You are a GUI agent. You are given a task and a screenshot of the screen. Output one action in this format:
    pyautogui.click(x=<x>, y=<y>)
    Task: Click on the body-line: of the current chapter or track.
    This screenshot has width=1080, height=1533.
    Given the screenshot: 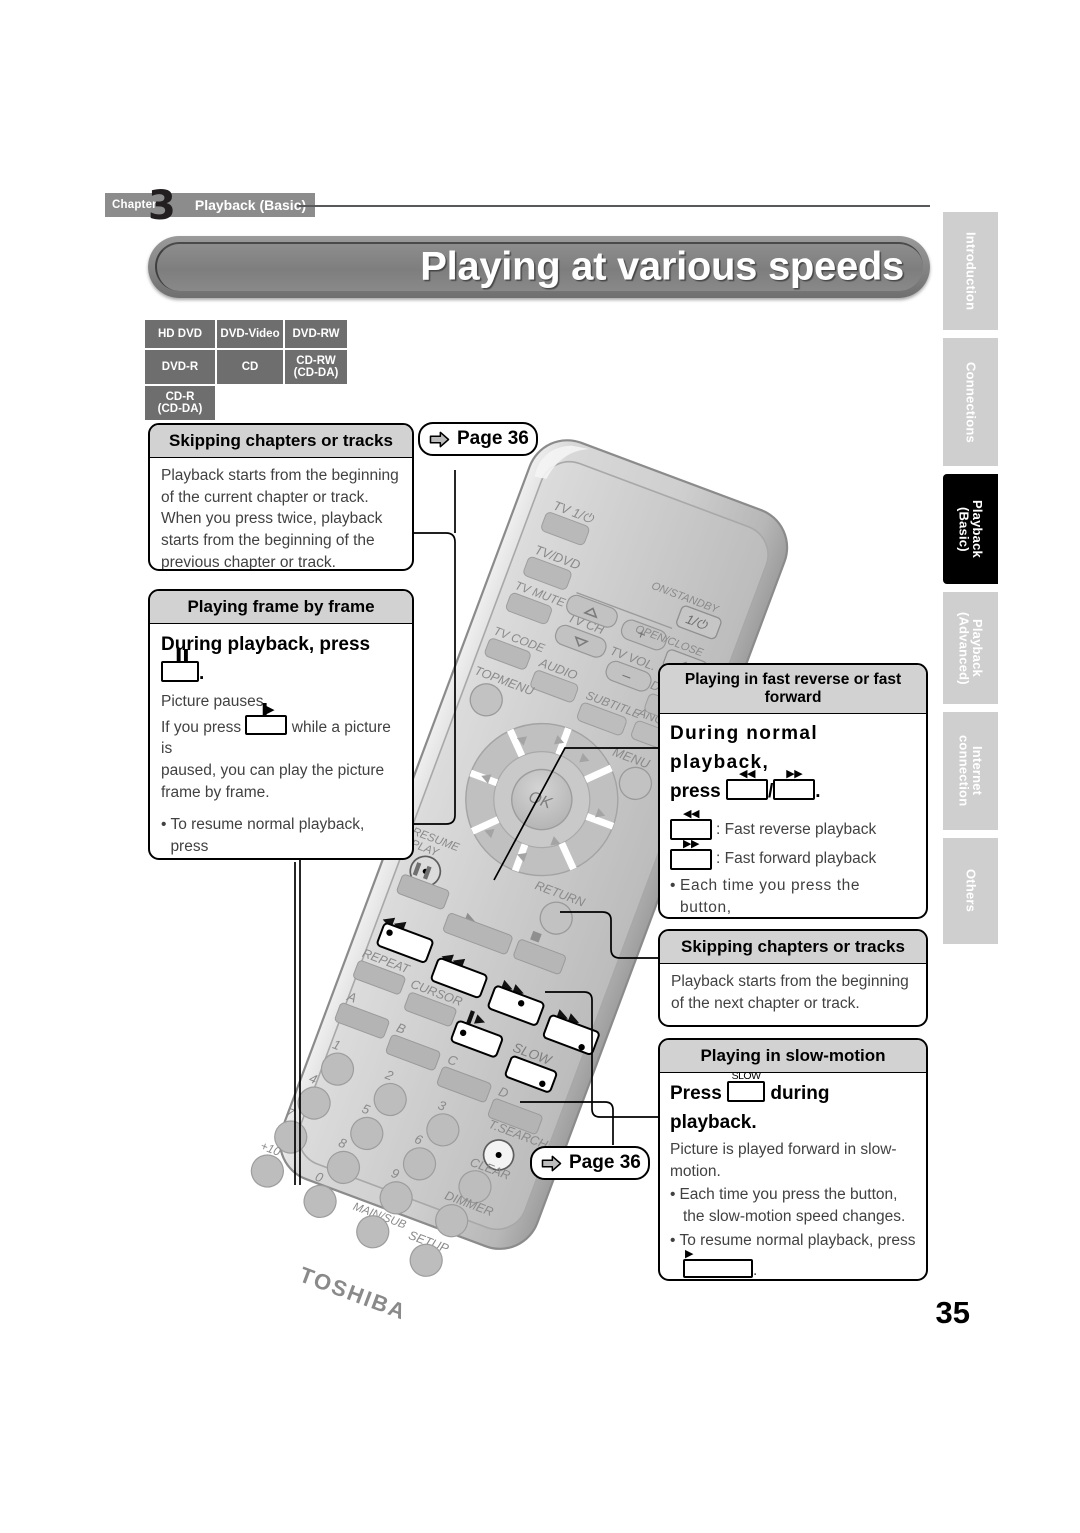 What is the action you would take?
    pyautogui.click(x=265, y=497)
    